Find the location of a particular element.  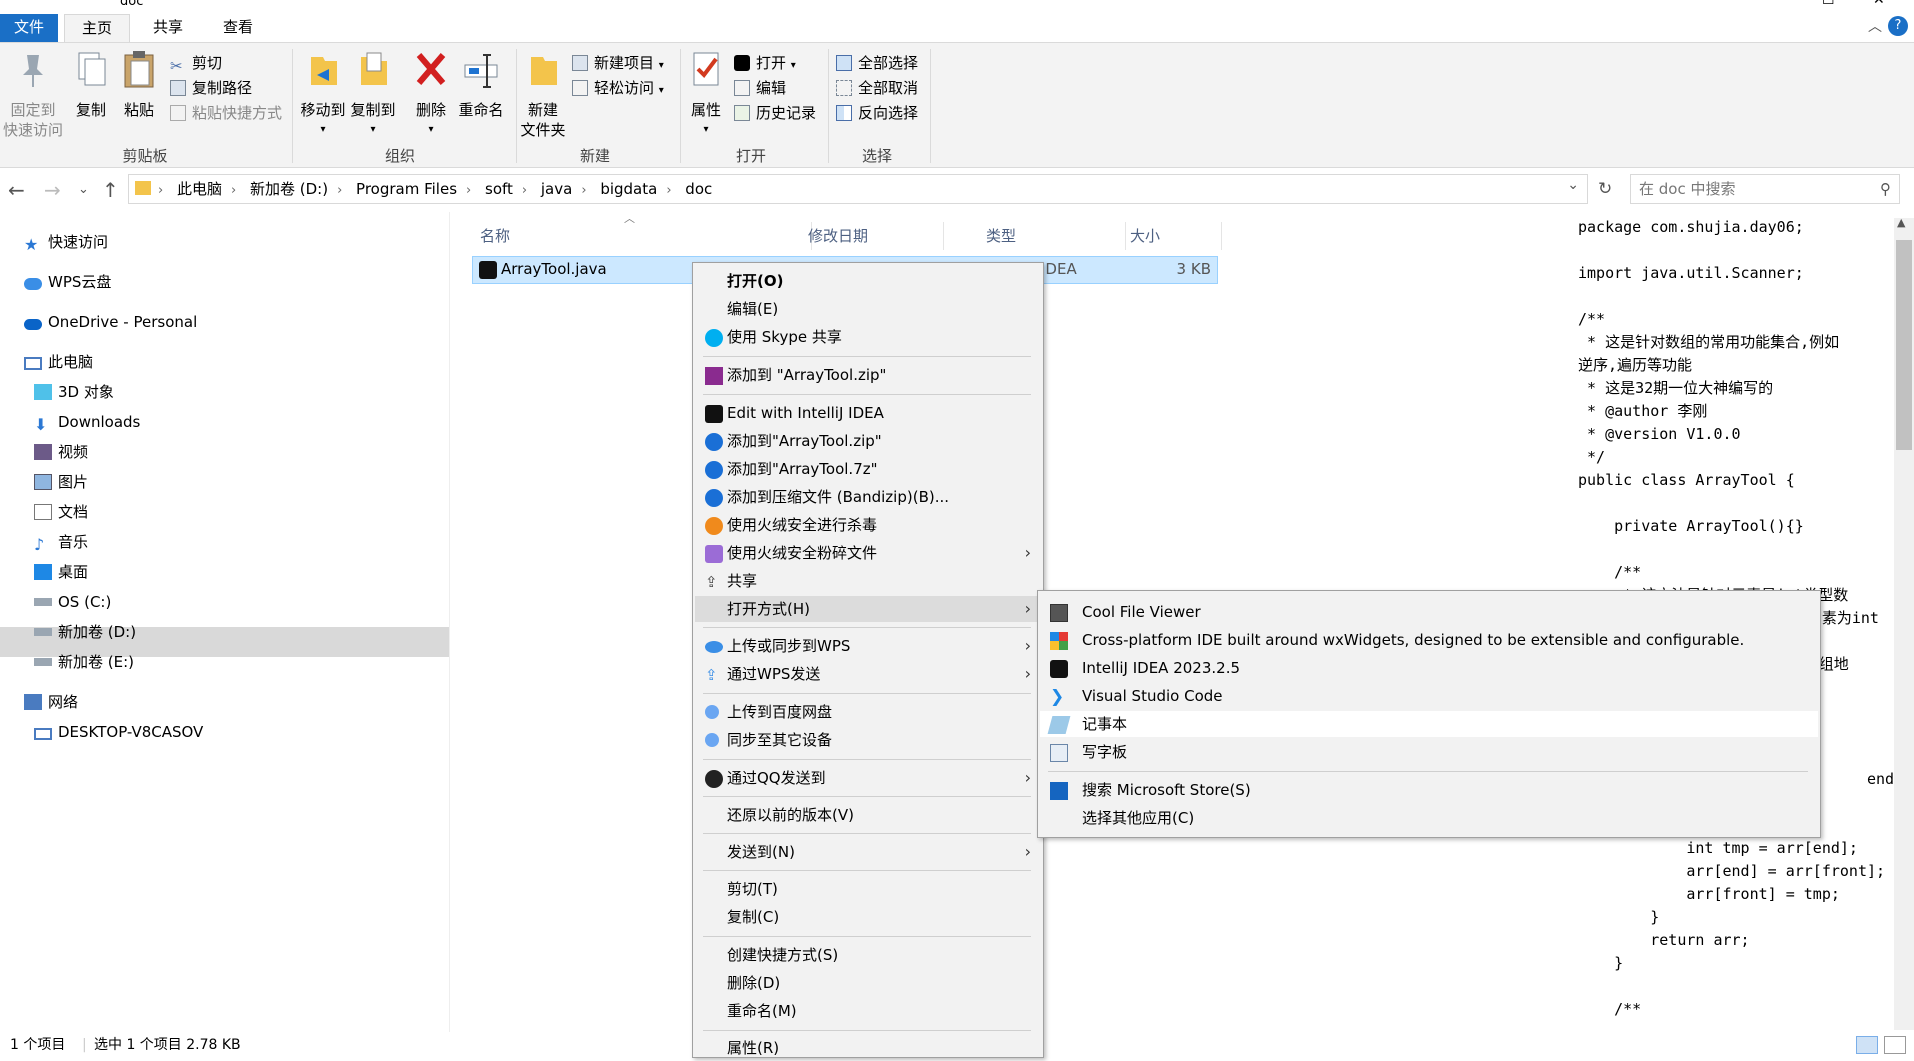

copy-path-button: 复制路径 is located at coordinates (211, 88).